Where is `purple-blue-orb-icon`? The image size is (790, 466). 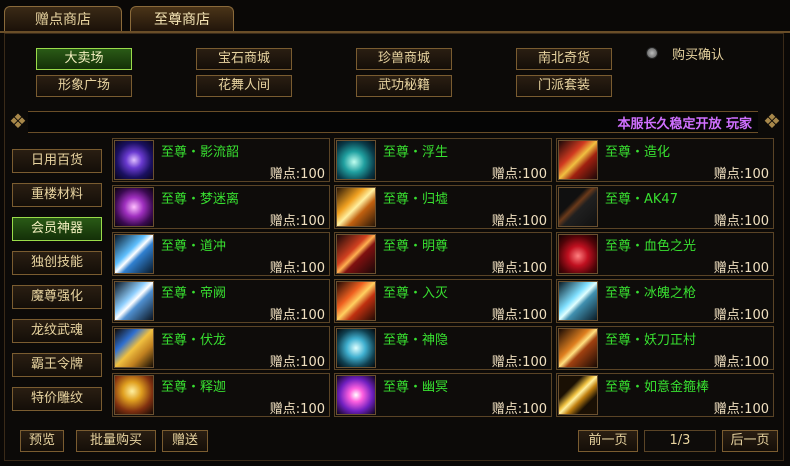 purple-blue-orb-icon is located at coordinates (134, 160).